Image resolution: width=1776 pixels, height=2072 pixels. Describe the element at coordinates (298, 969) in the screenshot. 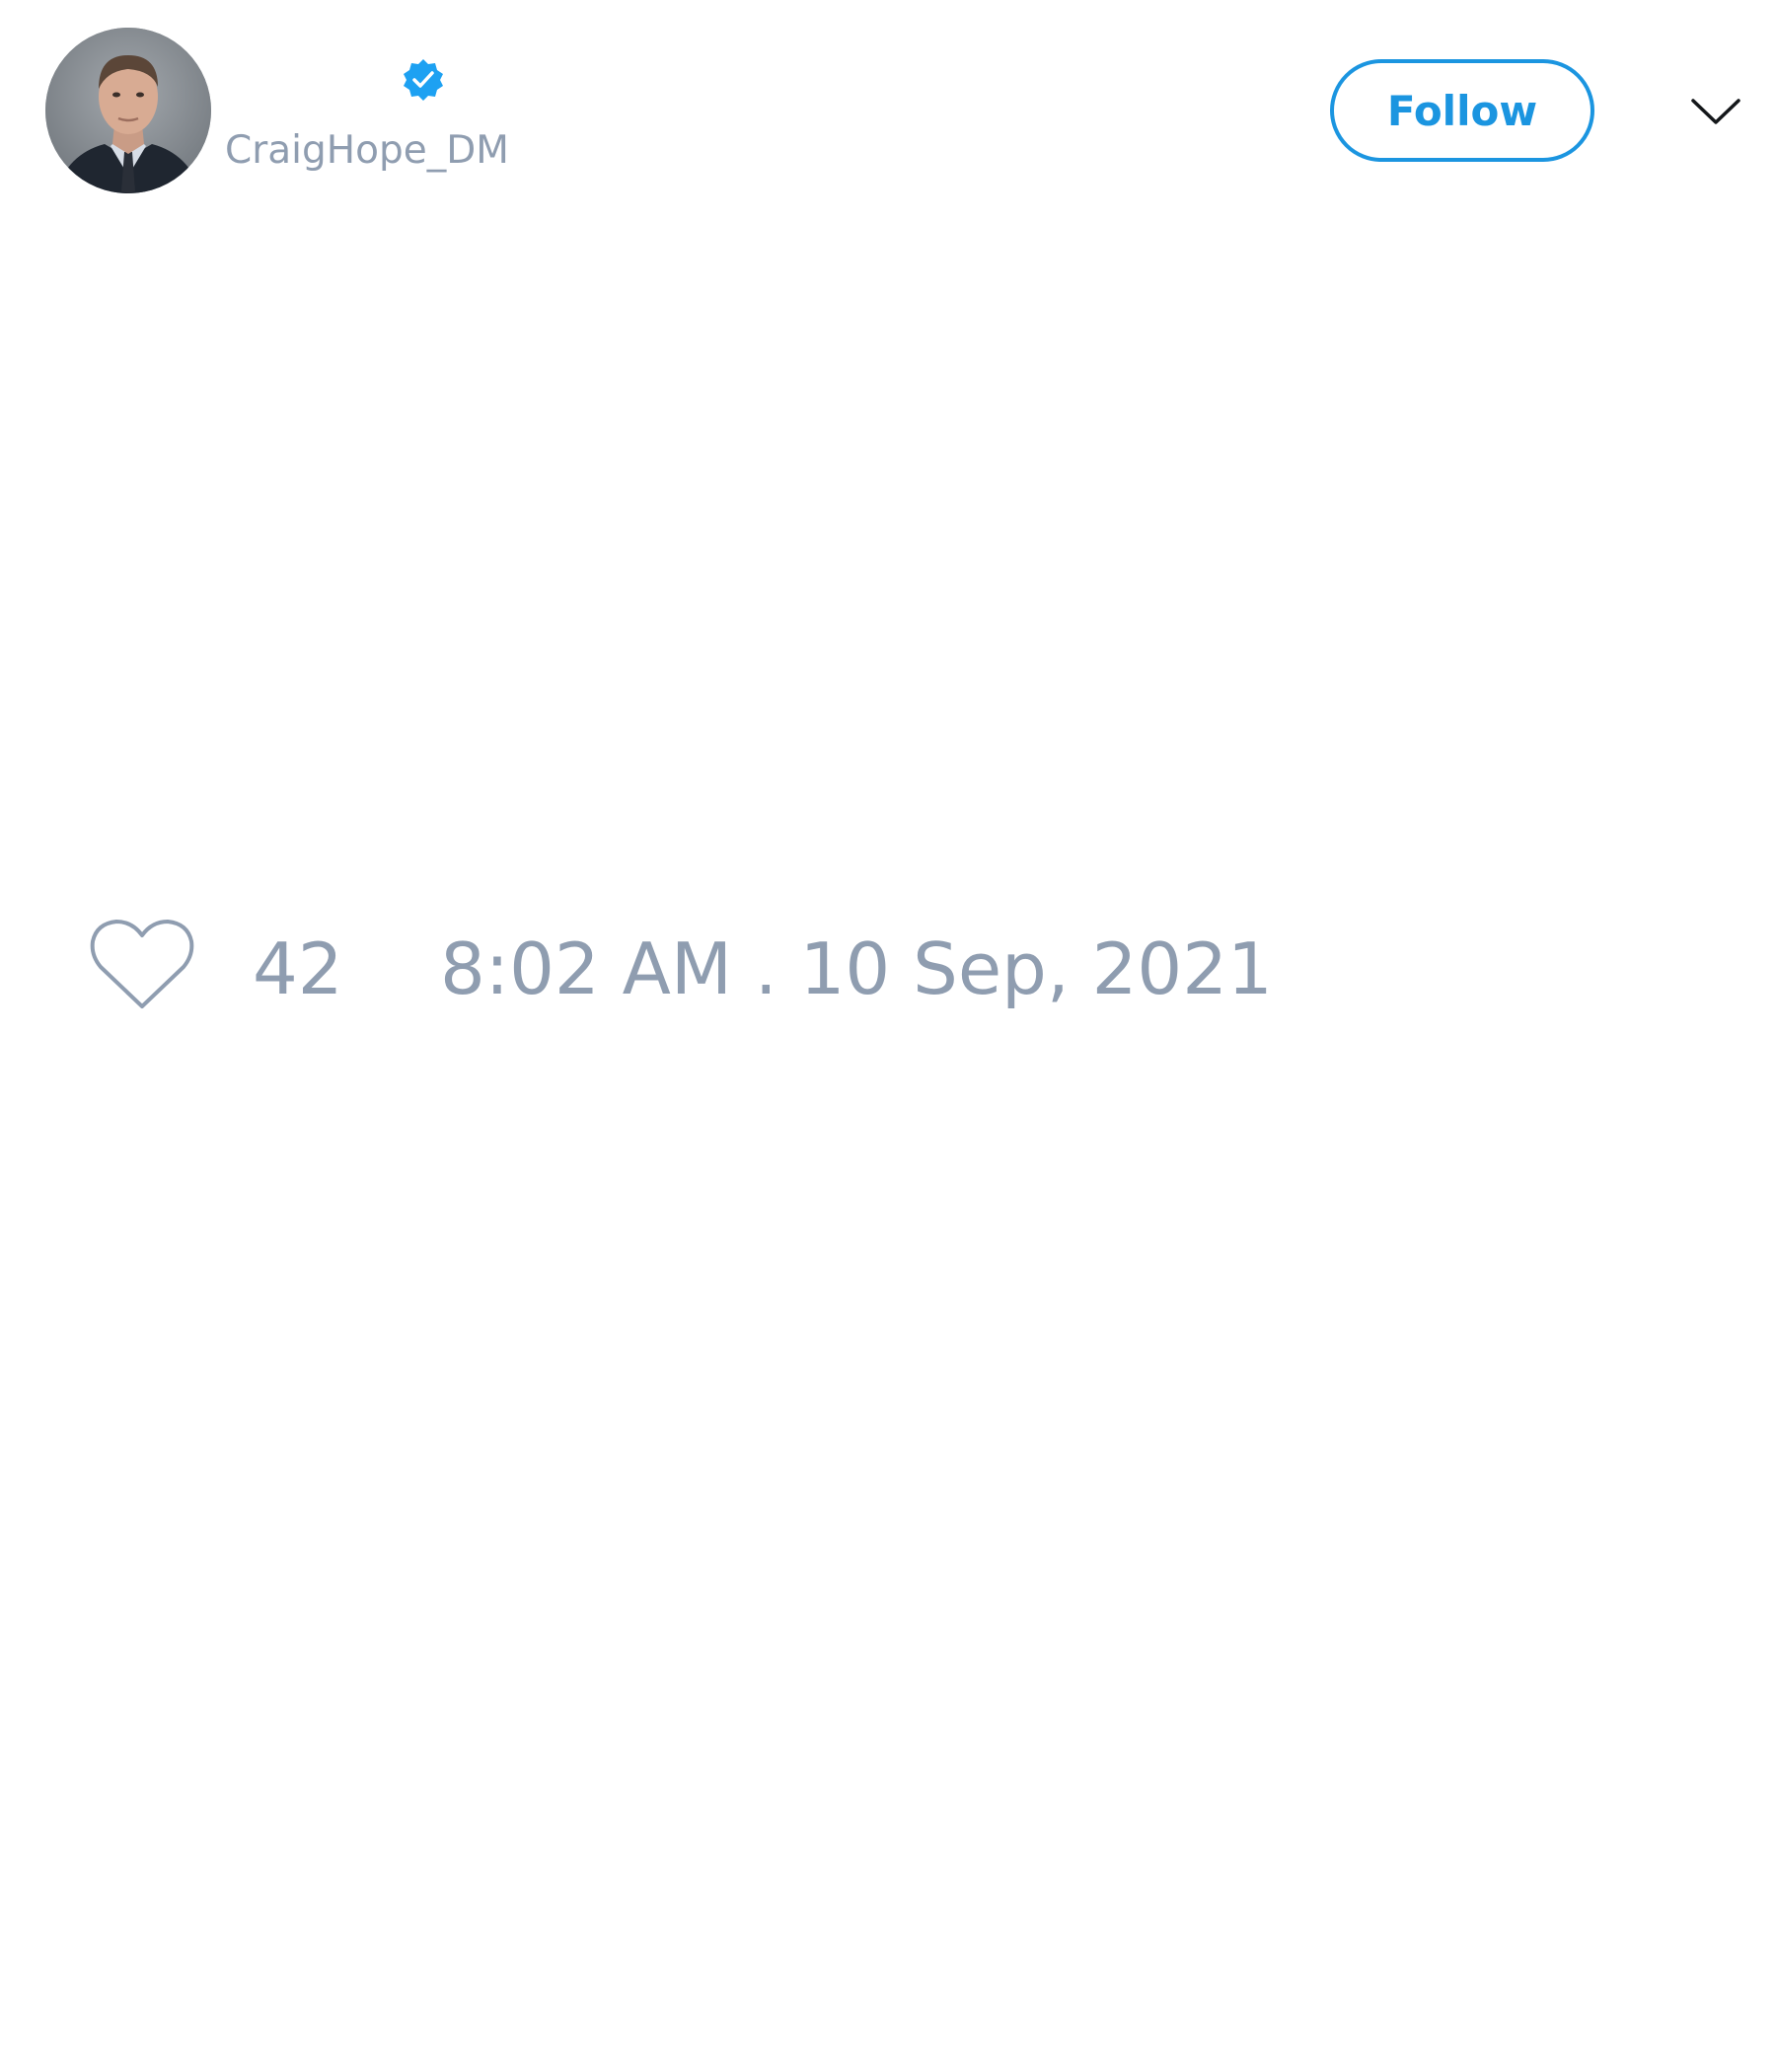

I see `like-count: 42` at that location.